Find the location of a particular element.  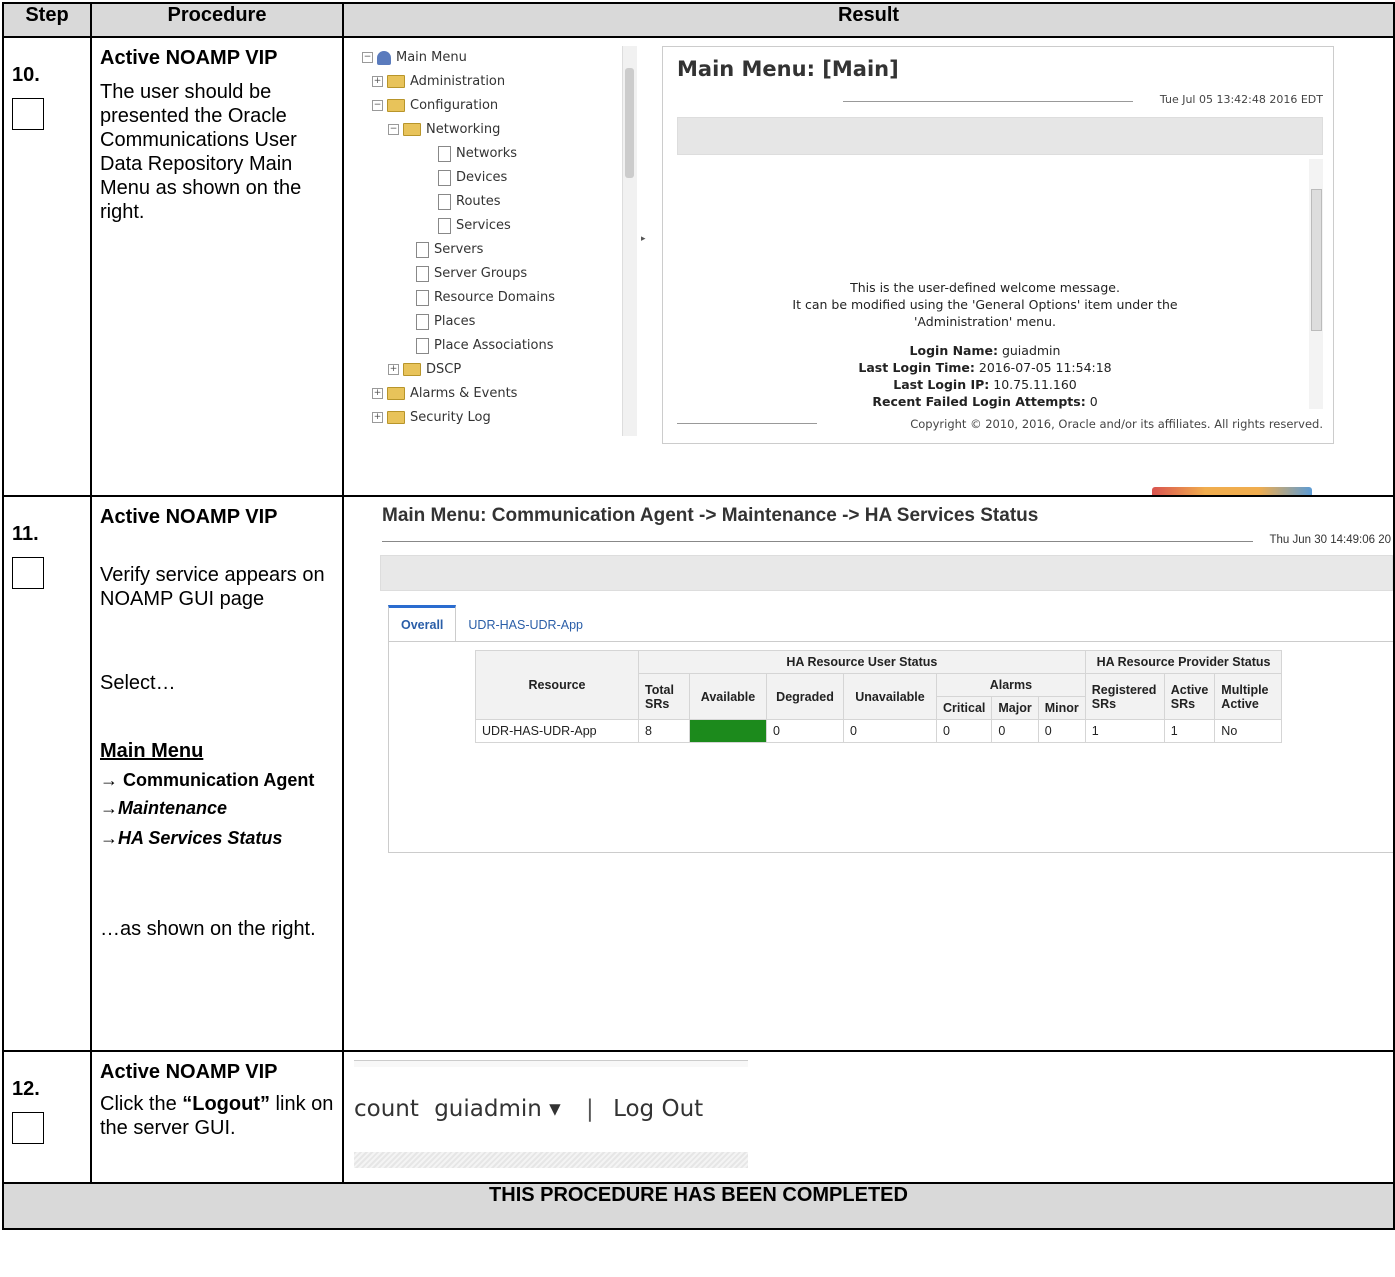

cell-resource: UDR-HAS-UDR-App is located at coordinates (557, 731).